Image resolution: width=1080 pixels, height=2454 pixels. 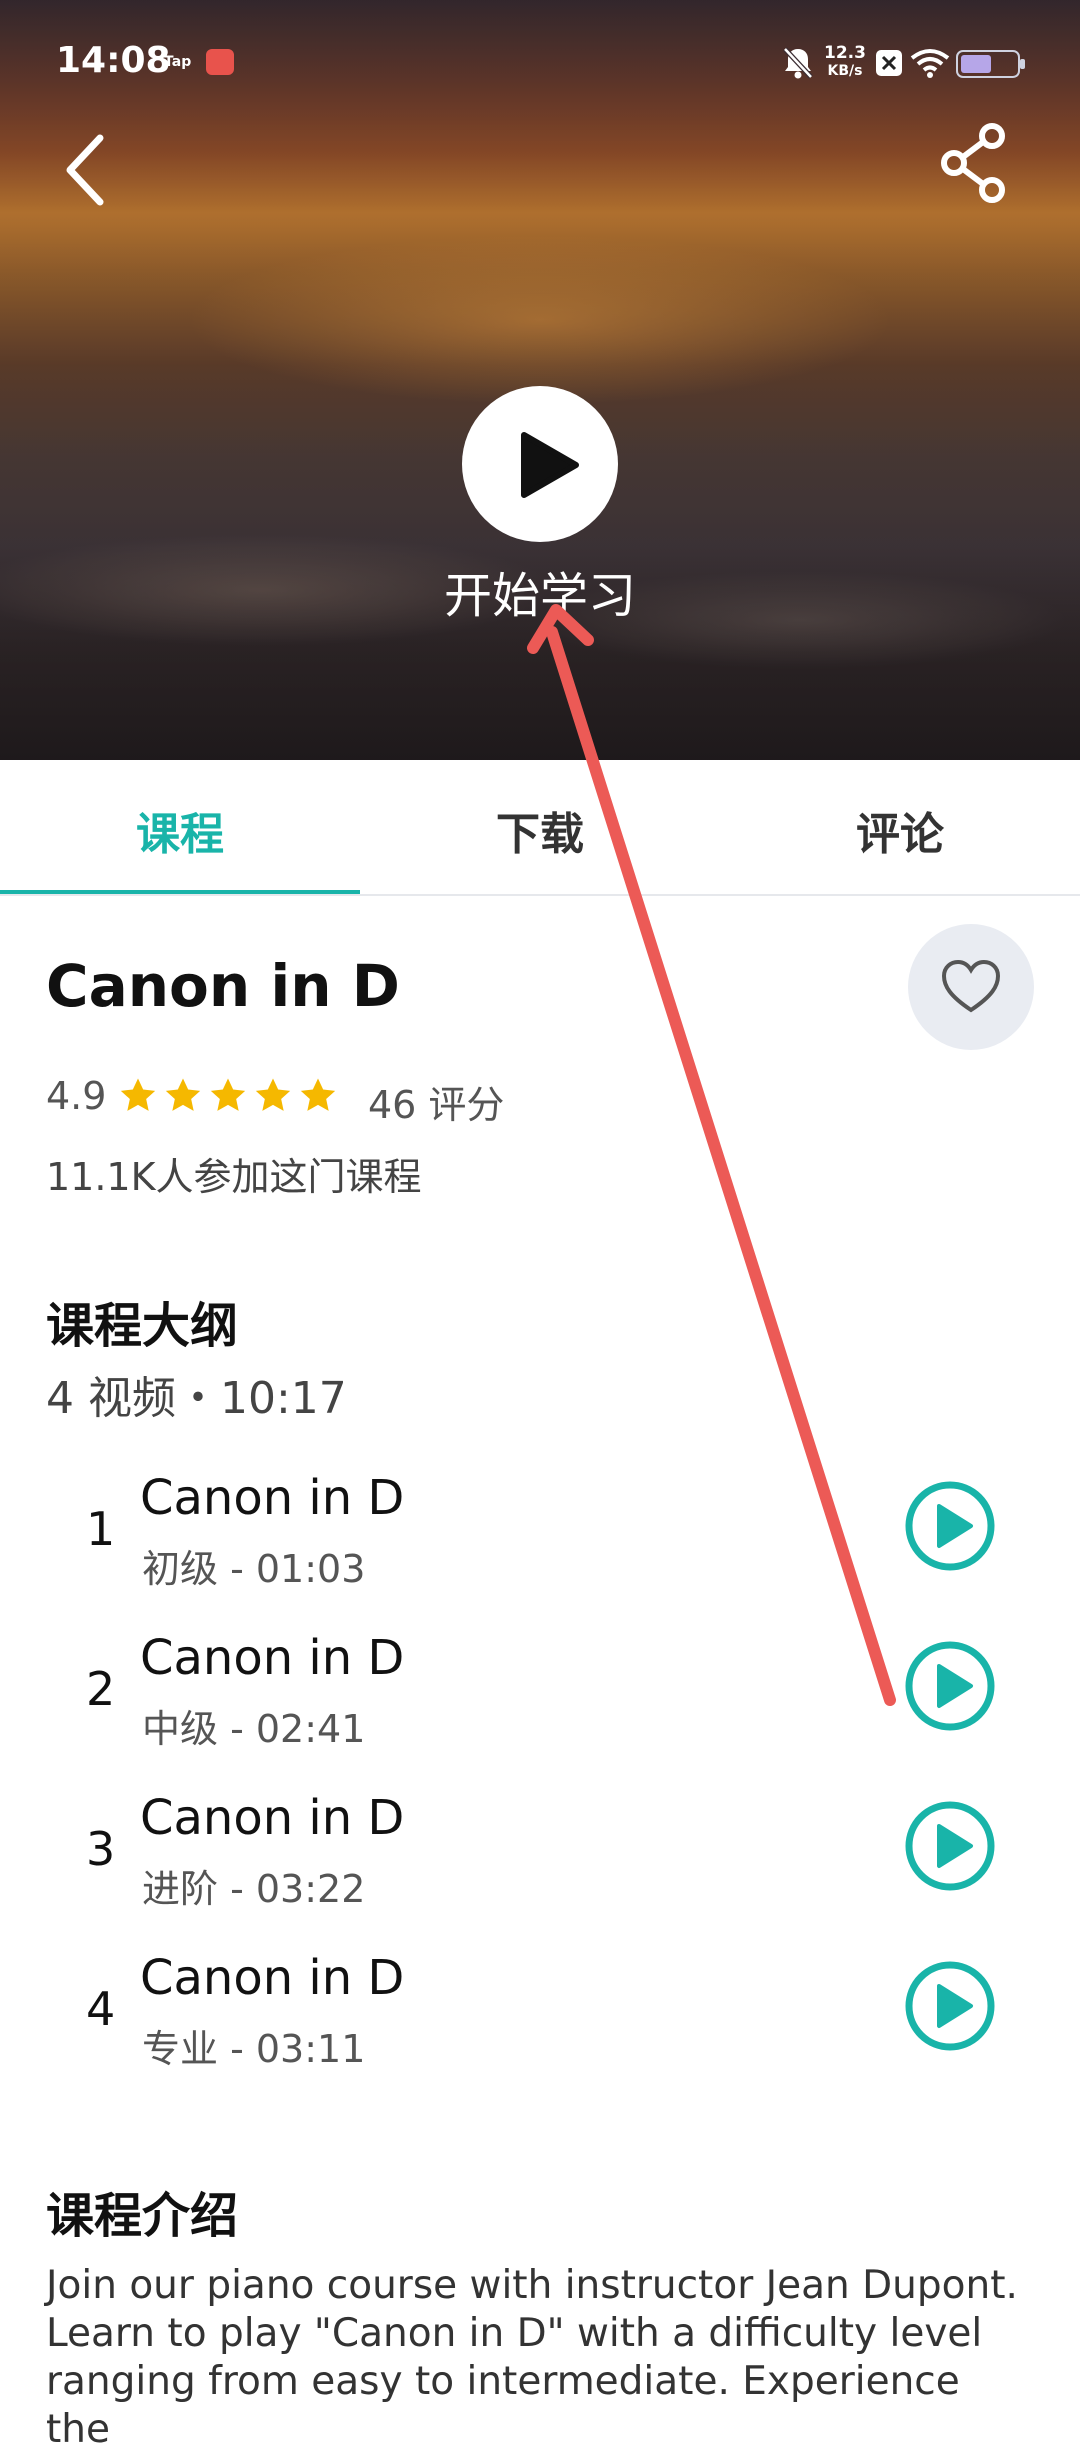 What do you see at coordinates (254, 1569) in the screenshot?
I see `lesson-level-duration: 初级 - 01:03` at bounding box center [254, 1569].